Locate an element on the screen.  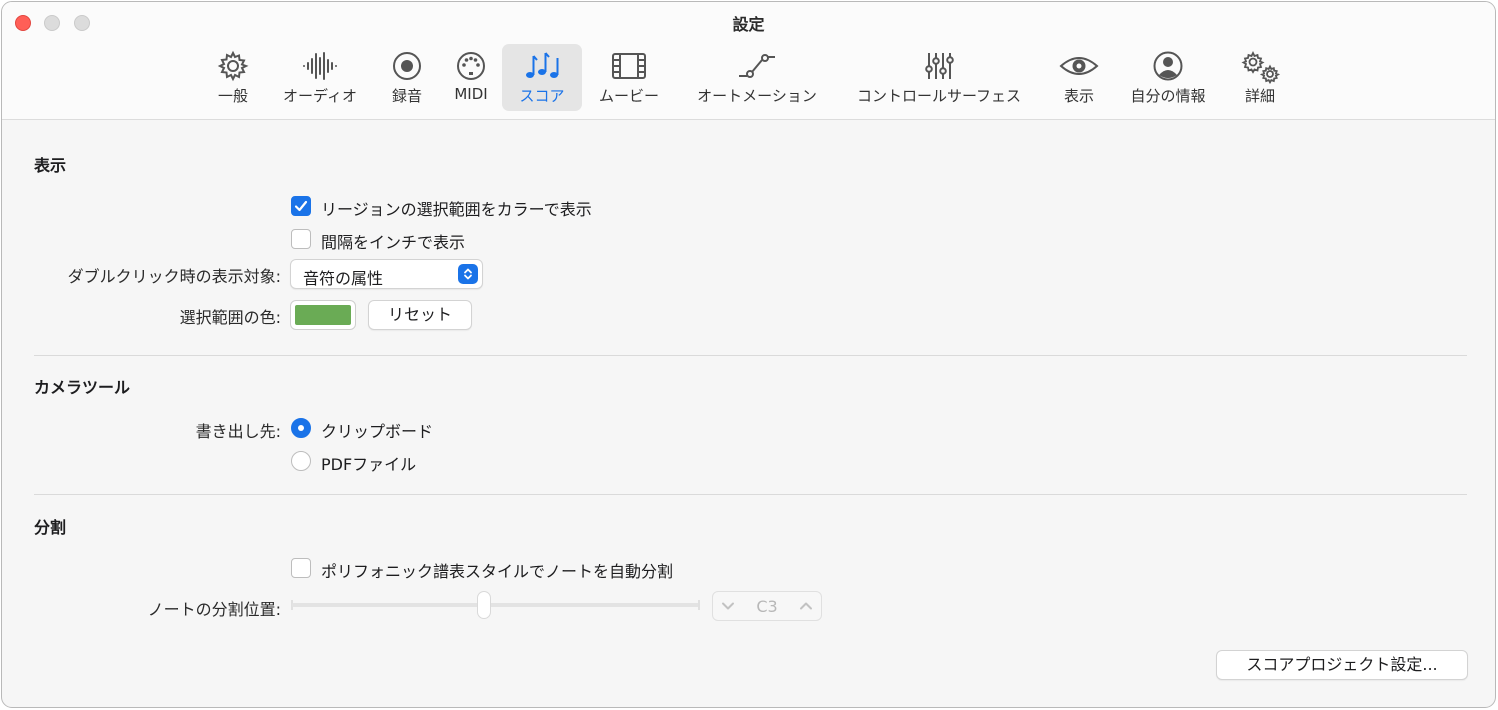
automation-curve-icon is located at coordinates (757, 66).